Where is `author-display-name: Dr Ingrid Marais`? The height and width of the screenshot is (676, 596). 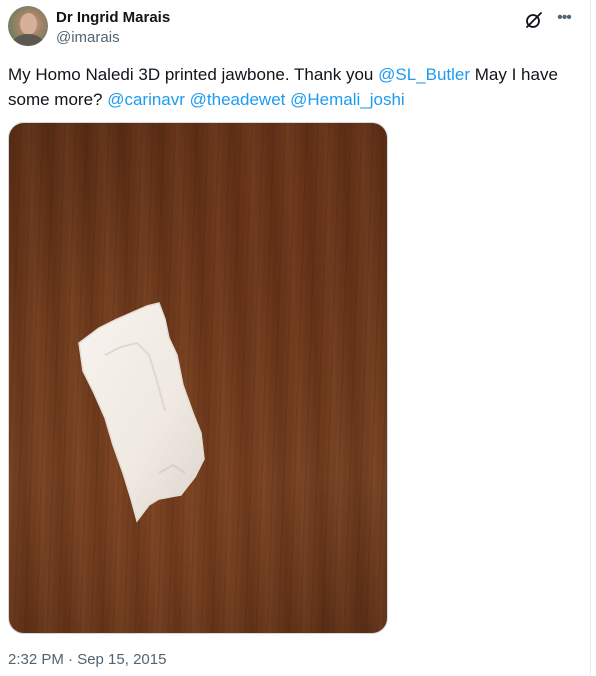 author-display-name: Dr Ingrid Marais is located at coordinates (113, 18).